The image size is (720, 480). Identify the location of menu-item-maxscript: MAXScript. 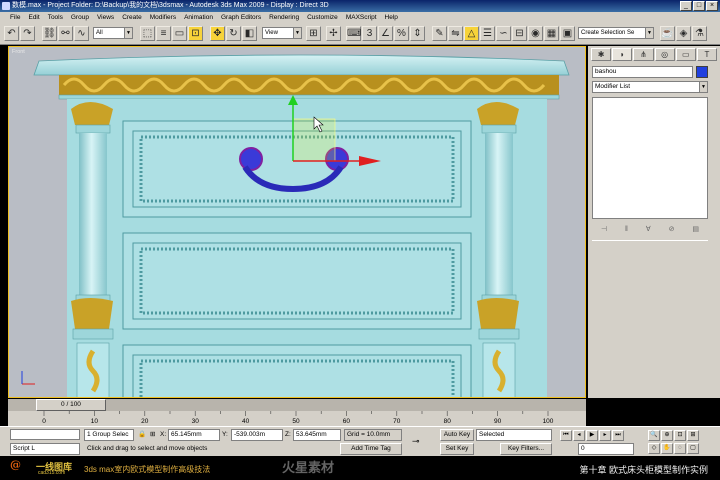
(361, 17).